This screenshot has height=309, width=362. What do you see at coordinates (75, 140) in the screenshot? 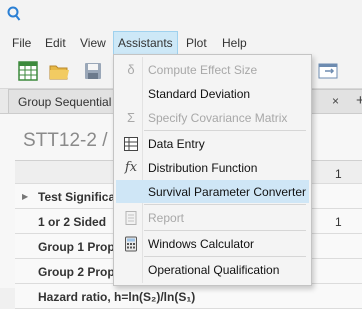
I see `document-title: STT12-2 / G` at bounding box center [75, 140].